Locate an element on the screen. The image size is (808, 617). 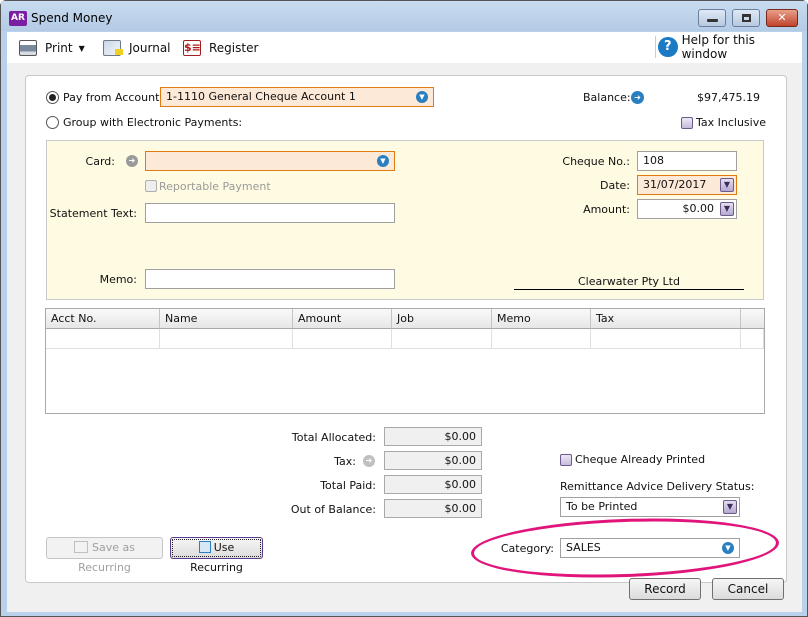
group-electronic-payments-radio is located at coordinates (52, 122).